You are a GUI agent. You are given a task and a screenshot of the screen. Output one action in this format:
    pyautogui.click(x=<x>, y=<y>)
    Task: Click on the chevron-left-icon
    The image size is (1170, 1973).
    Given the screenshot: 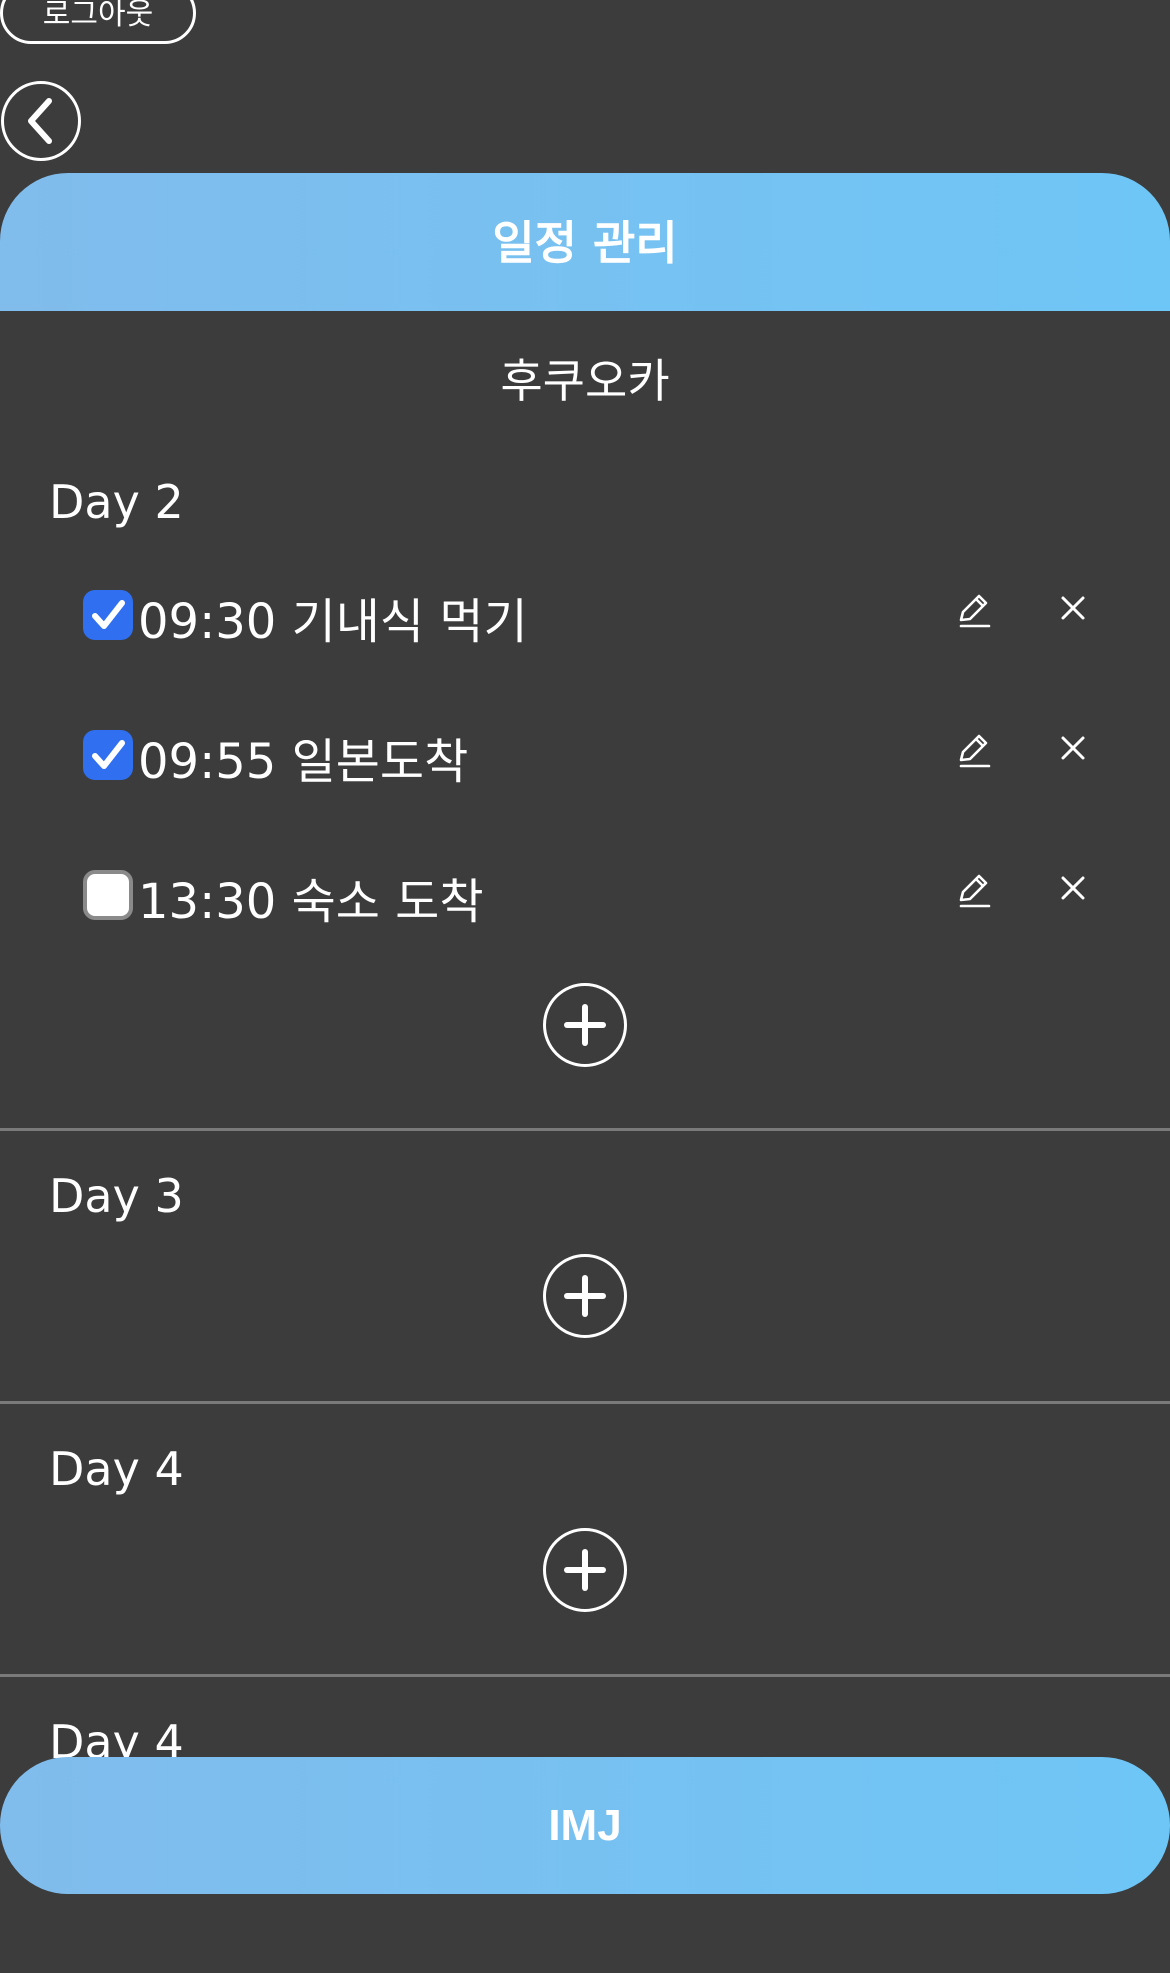 What is the action you would take?
    pyautogui.click(x=40, y=121)
    